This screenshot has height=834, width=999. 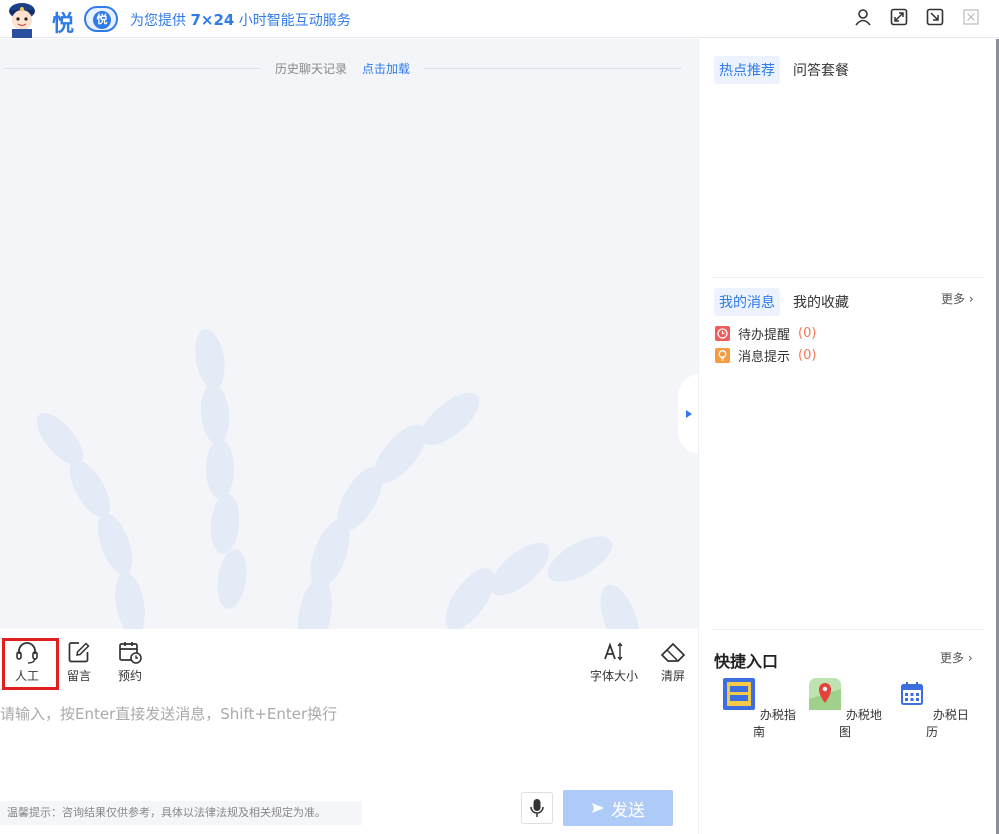 What do you see at coordinates (499, 19) in the screenshot?
I see `app-header: 悦 悦 为您提供 7×24 小时智能互动服务` at bounding box center [499, 19].